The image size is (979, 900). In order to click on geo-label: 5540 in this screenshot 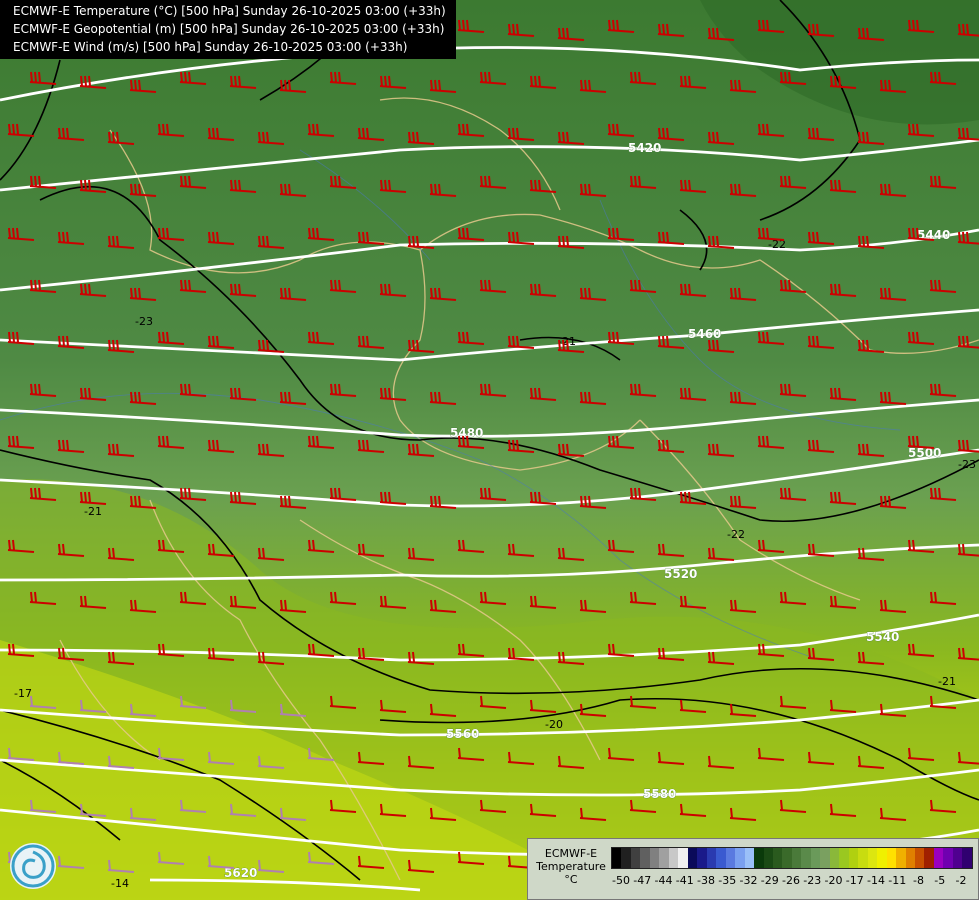, I will do `click(882, 637)`.